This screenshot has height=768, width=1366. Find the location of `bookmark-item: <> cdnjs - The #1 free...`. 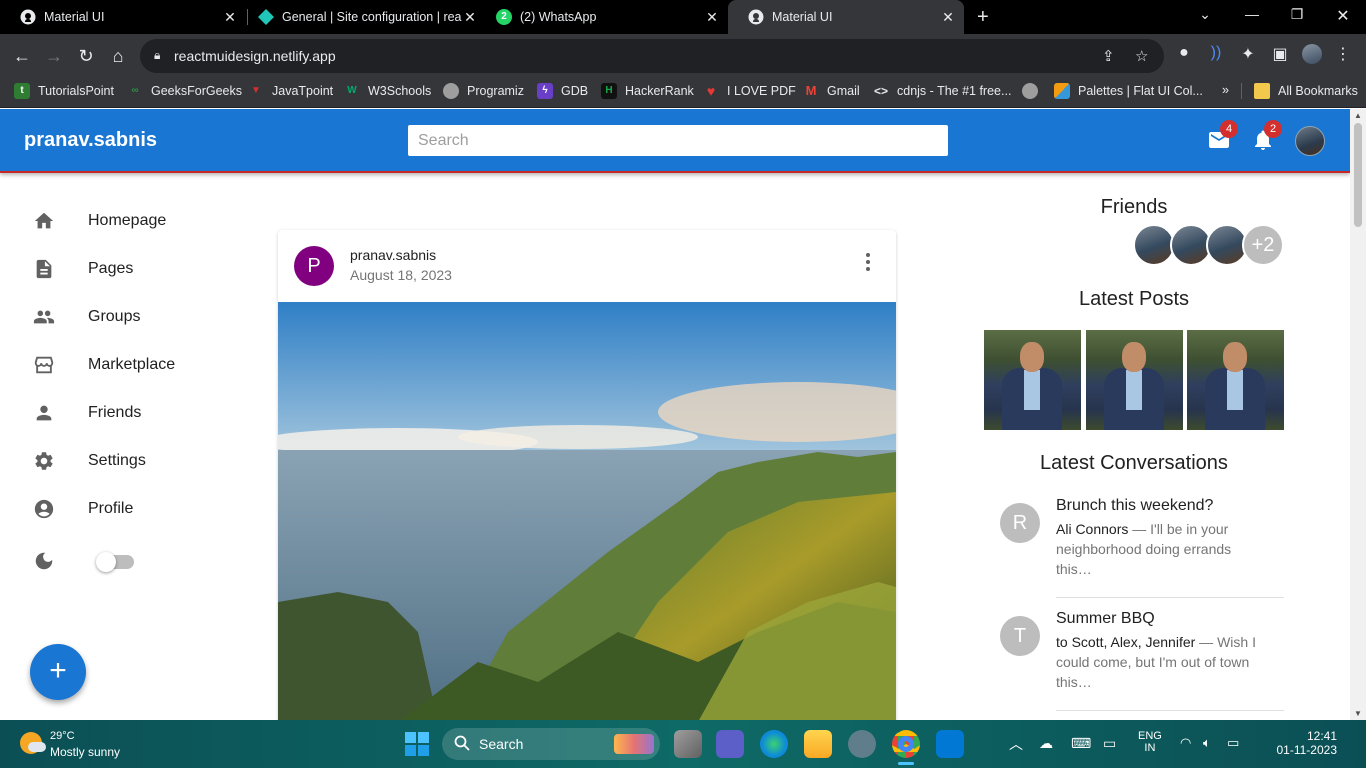

bookmark-item: <> cdnjs - The #1 free... is located at coordinates (942, 91).